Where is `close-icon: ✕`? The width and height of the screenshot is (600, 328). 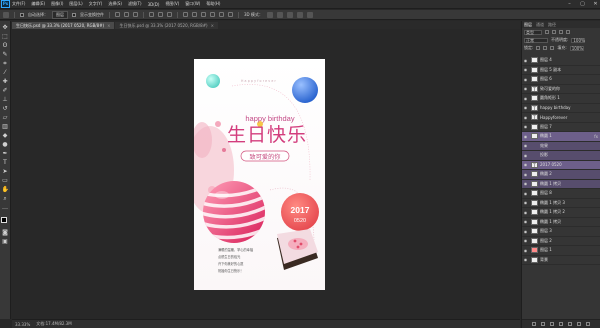 close-icon: ✕ is located at coordinates (595, 4).